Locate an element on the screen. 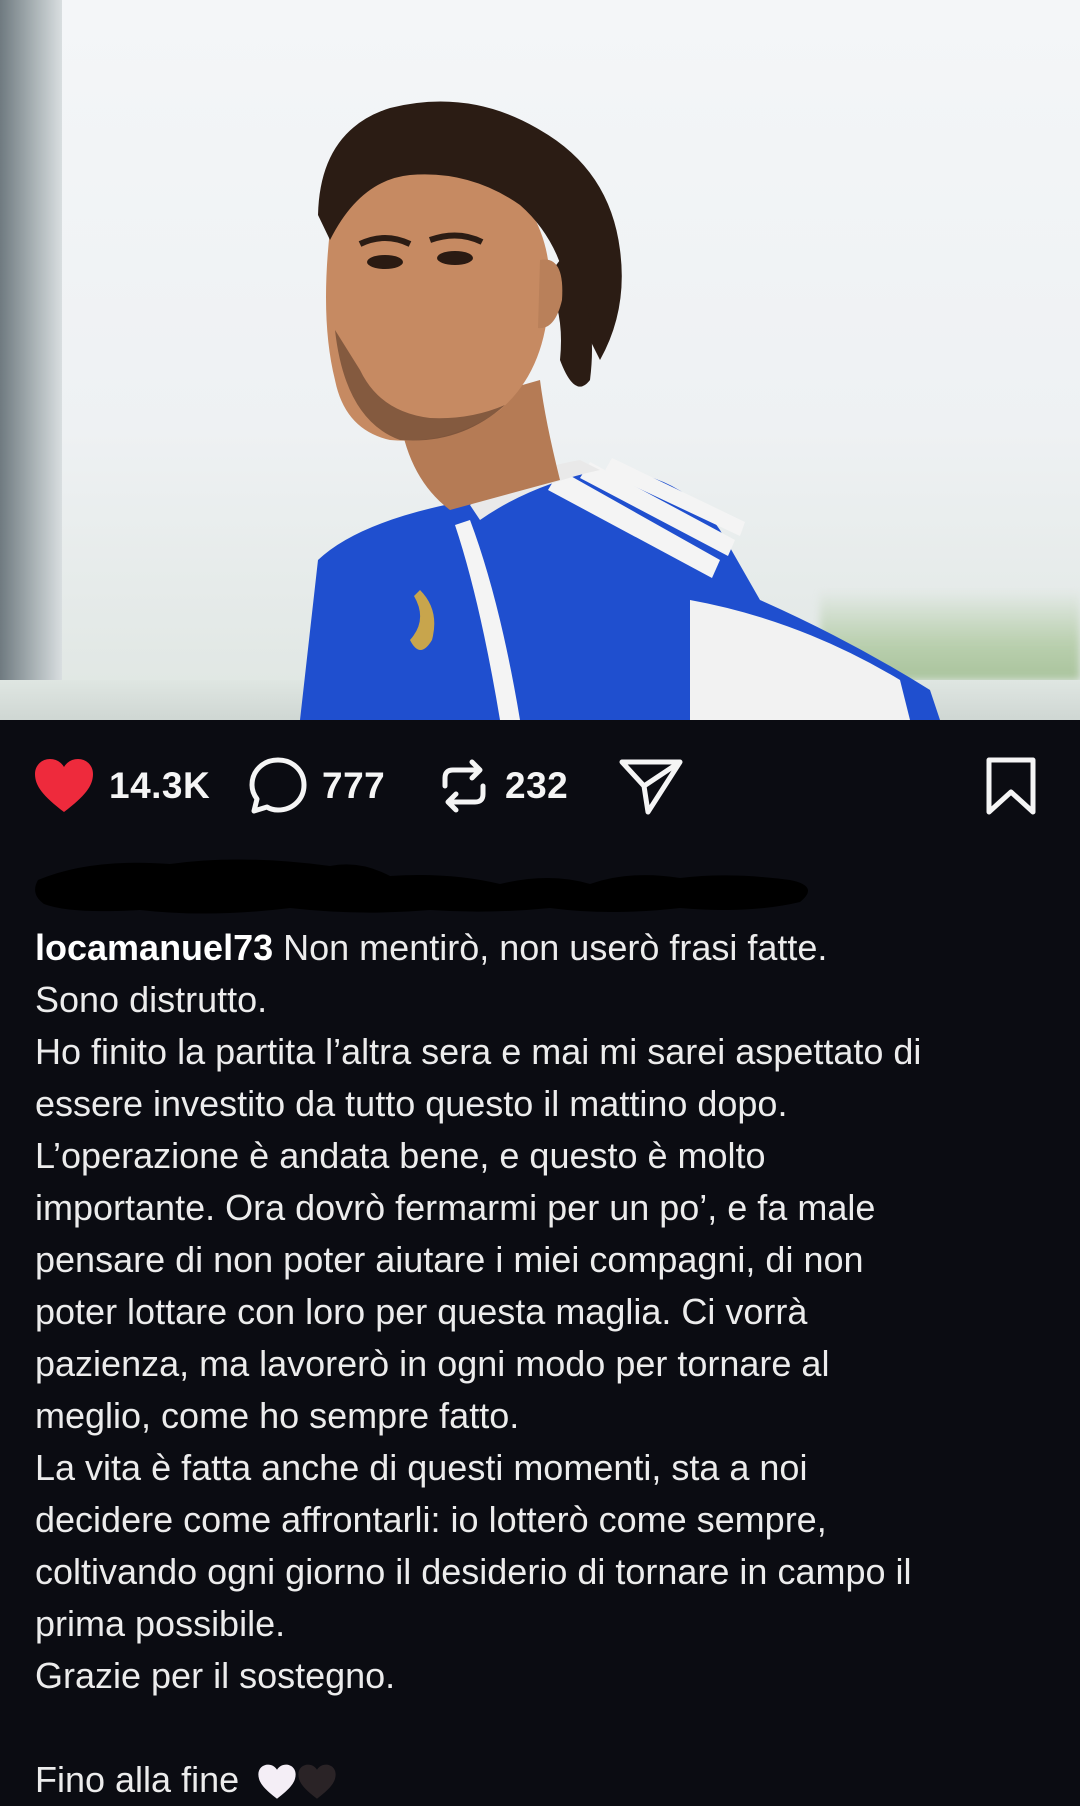 Image resolution: width=1080 pixels, height=1806 pixels. share-send-icon is located at coordinates (651, 786).